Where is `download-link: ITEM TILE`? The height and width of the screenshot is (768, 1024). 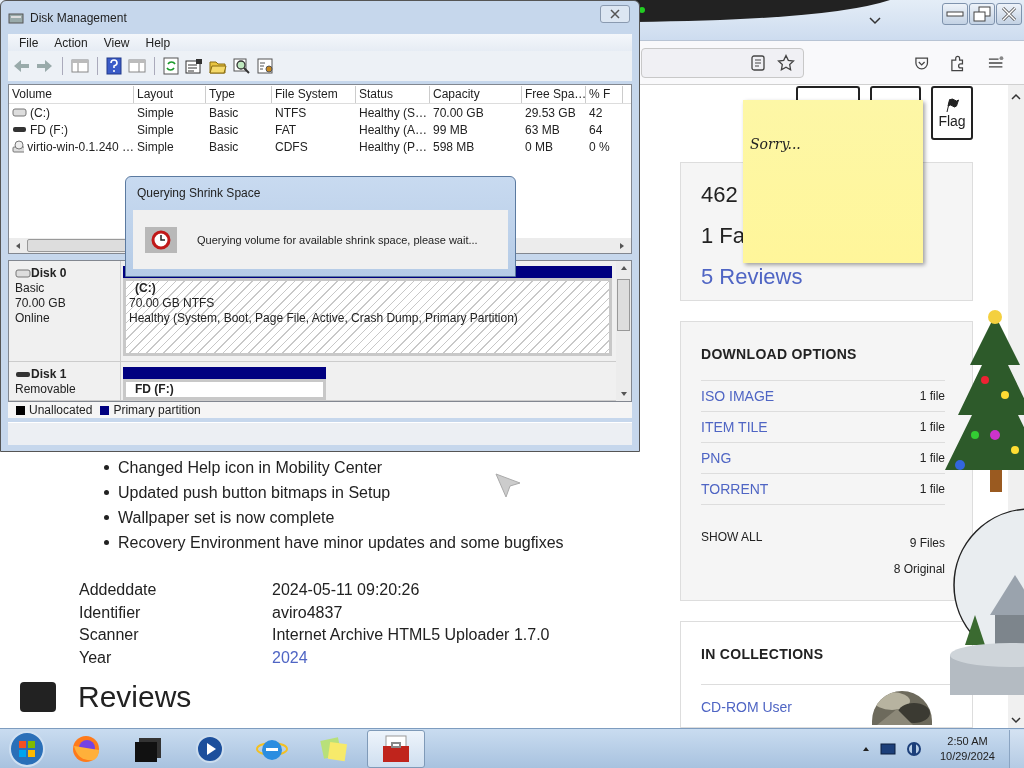
download-link: ITEM TILE is located at coordinates (734, 427).